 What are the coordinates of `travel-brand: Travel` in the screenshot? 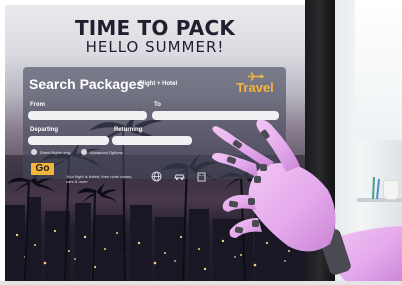 It's located at (255, 84).